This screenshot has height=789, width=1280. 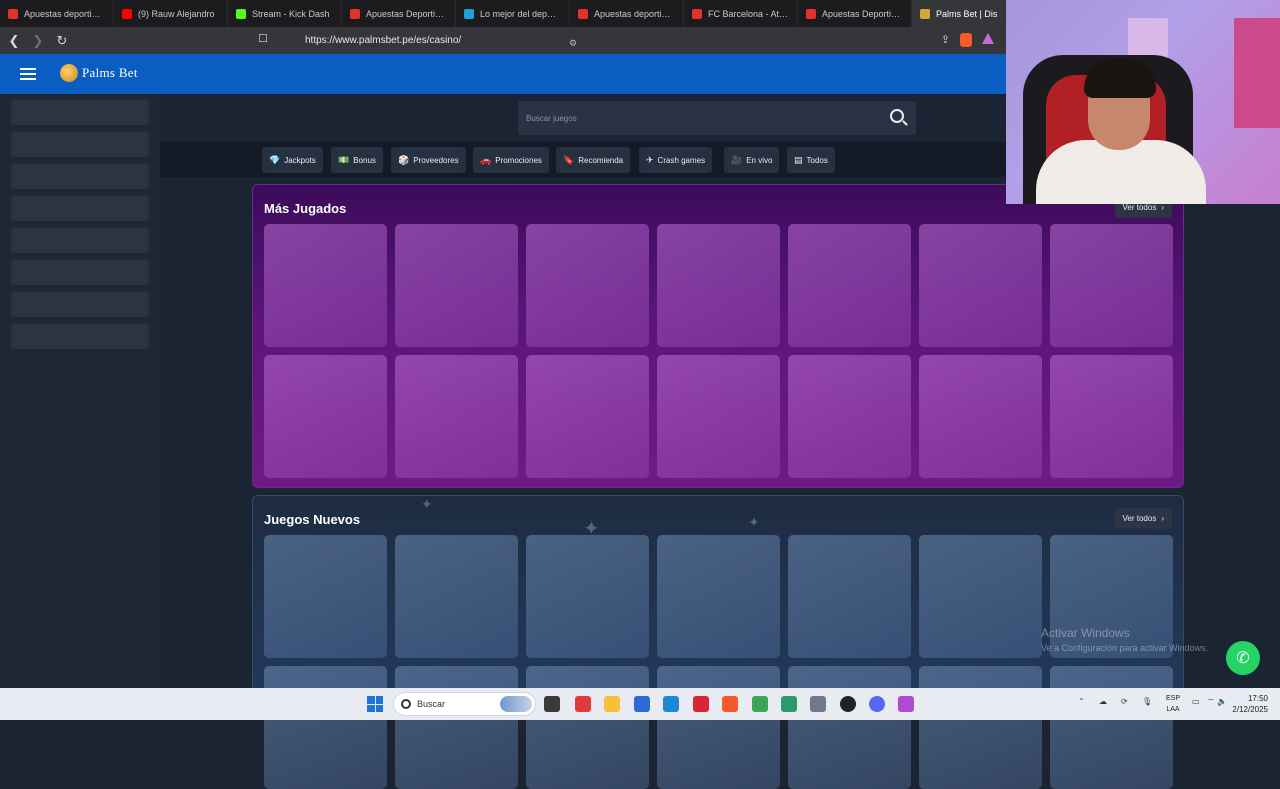 What do you see at coordinates (1173, 704) in the screenshot?
I see `language-indicator: ESP LAA` at bounding box center [1173, 704].